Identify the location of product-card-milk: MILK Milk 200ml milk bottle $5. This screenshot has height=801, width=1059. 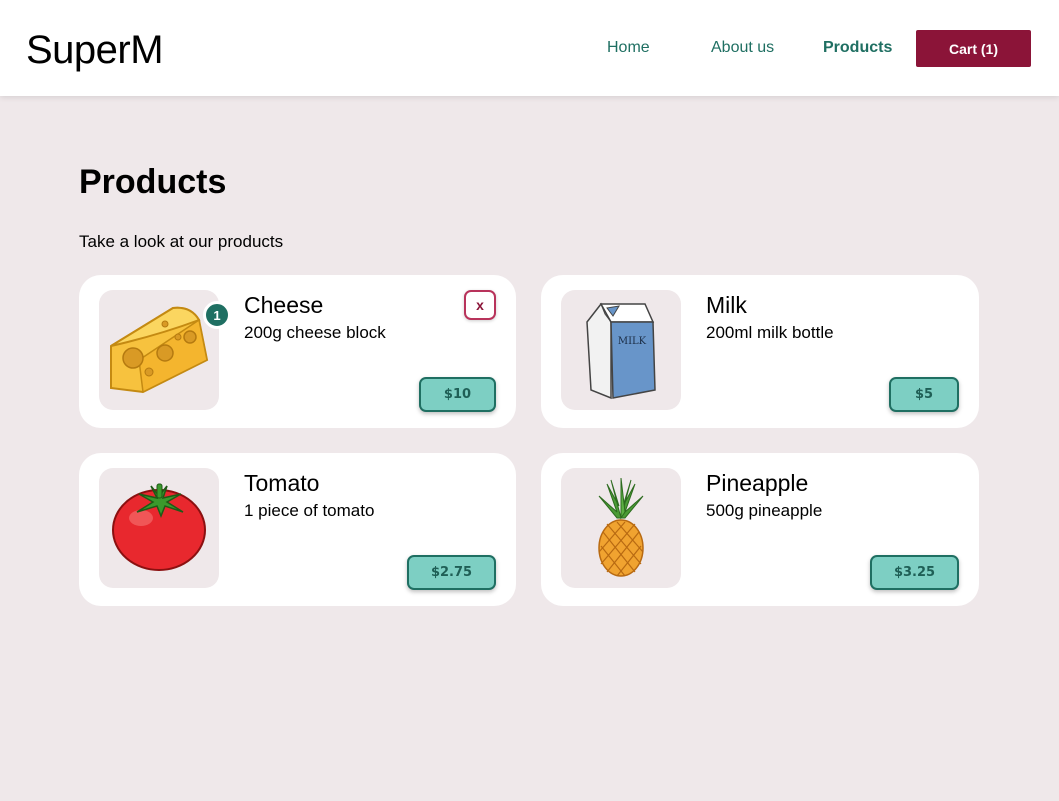
(760, 351).